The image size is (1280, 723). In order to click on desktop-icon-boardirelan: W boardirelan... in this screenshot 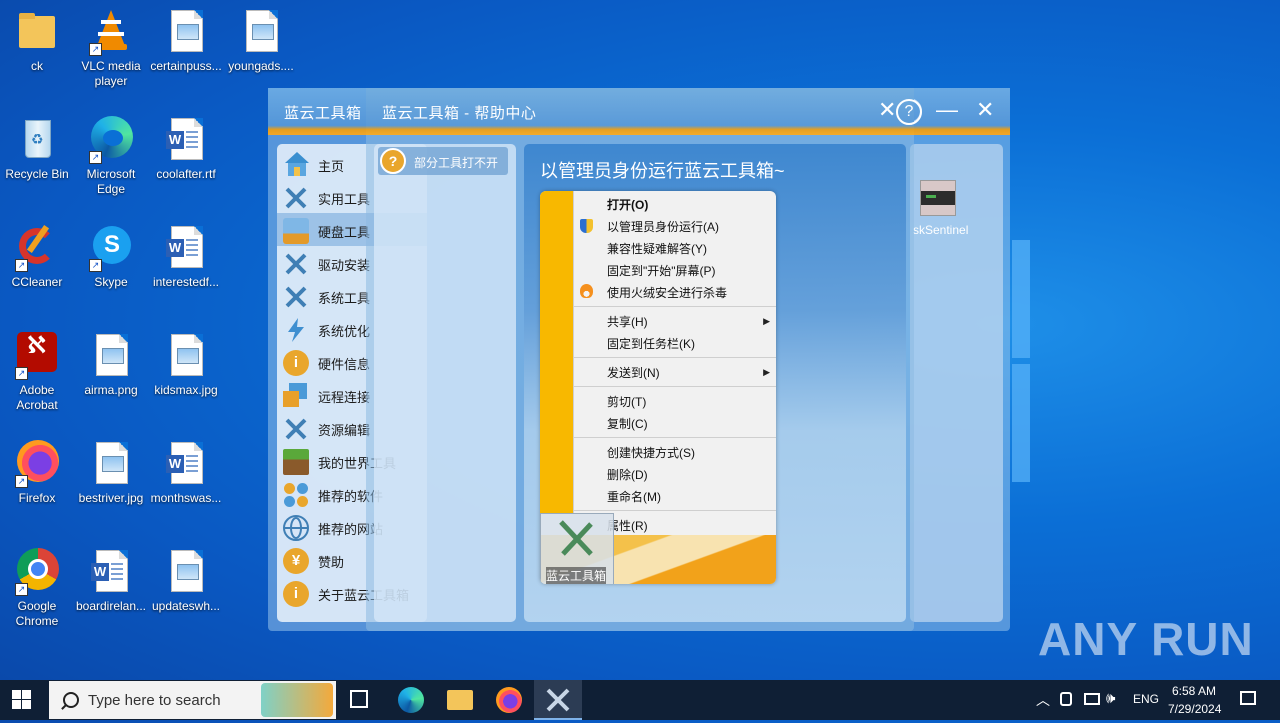, I will do `click(111, 581)`.